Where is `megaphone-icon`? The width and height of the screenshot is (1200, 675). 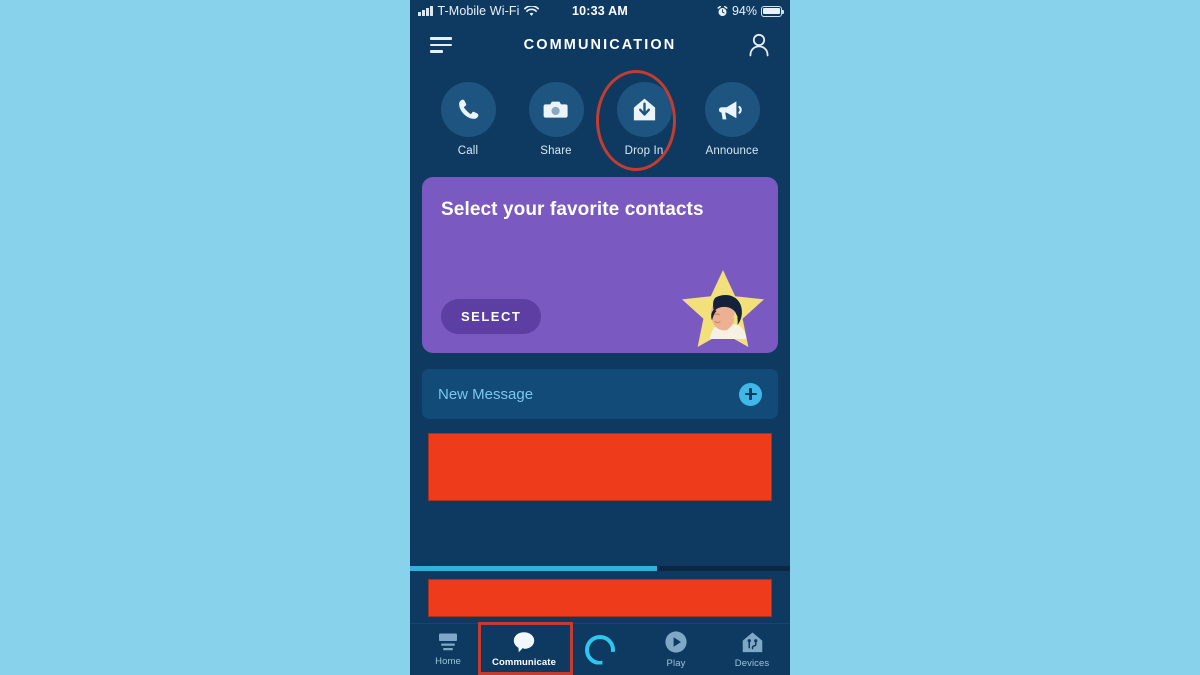
megaphone-icon is located at coordinates (732, 110).